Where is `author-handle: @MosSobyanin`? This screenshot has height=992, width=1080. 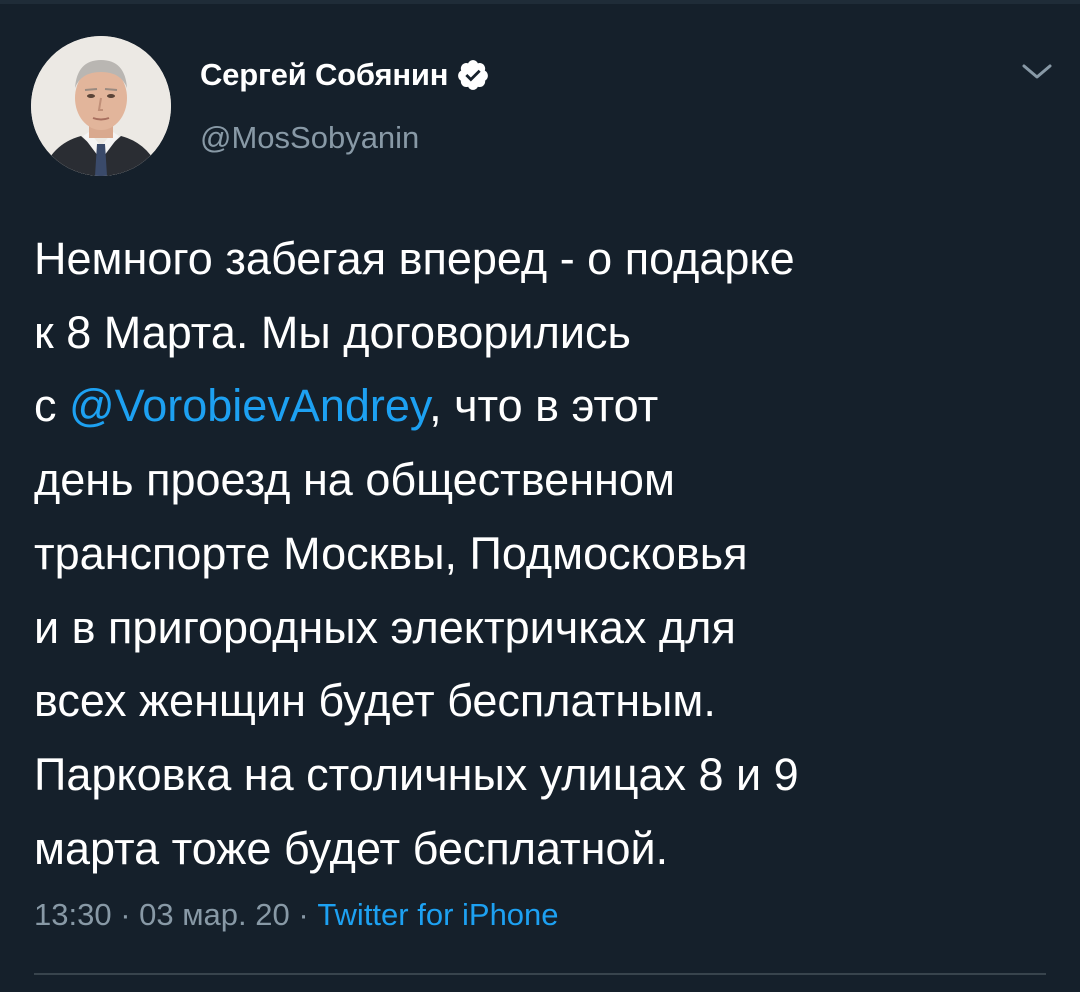 author-handle: @MosSobyanin is located at coordinates (309, 138).